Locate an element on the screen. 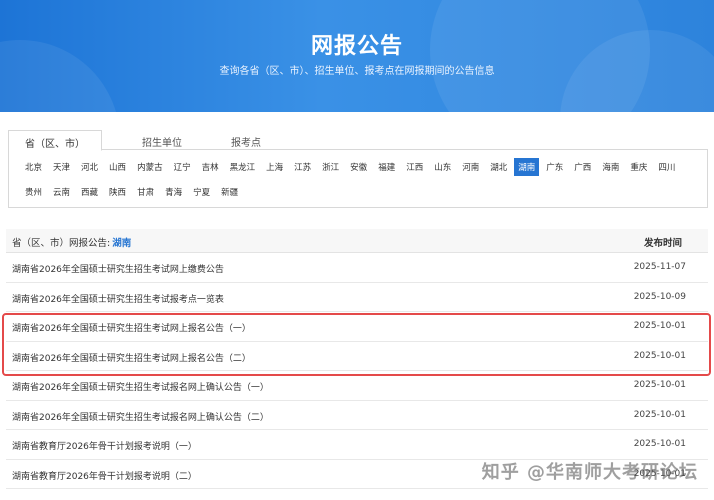 The width and height of the screenshot is (714, 500). province-row1-15: 河南 is located at coordinates (470, 167).